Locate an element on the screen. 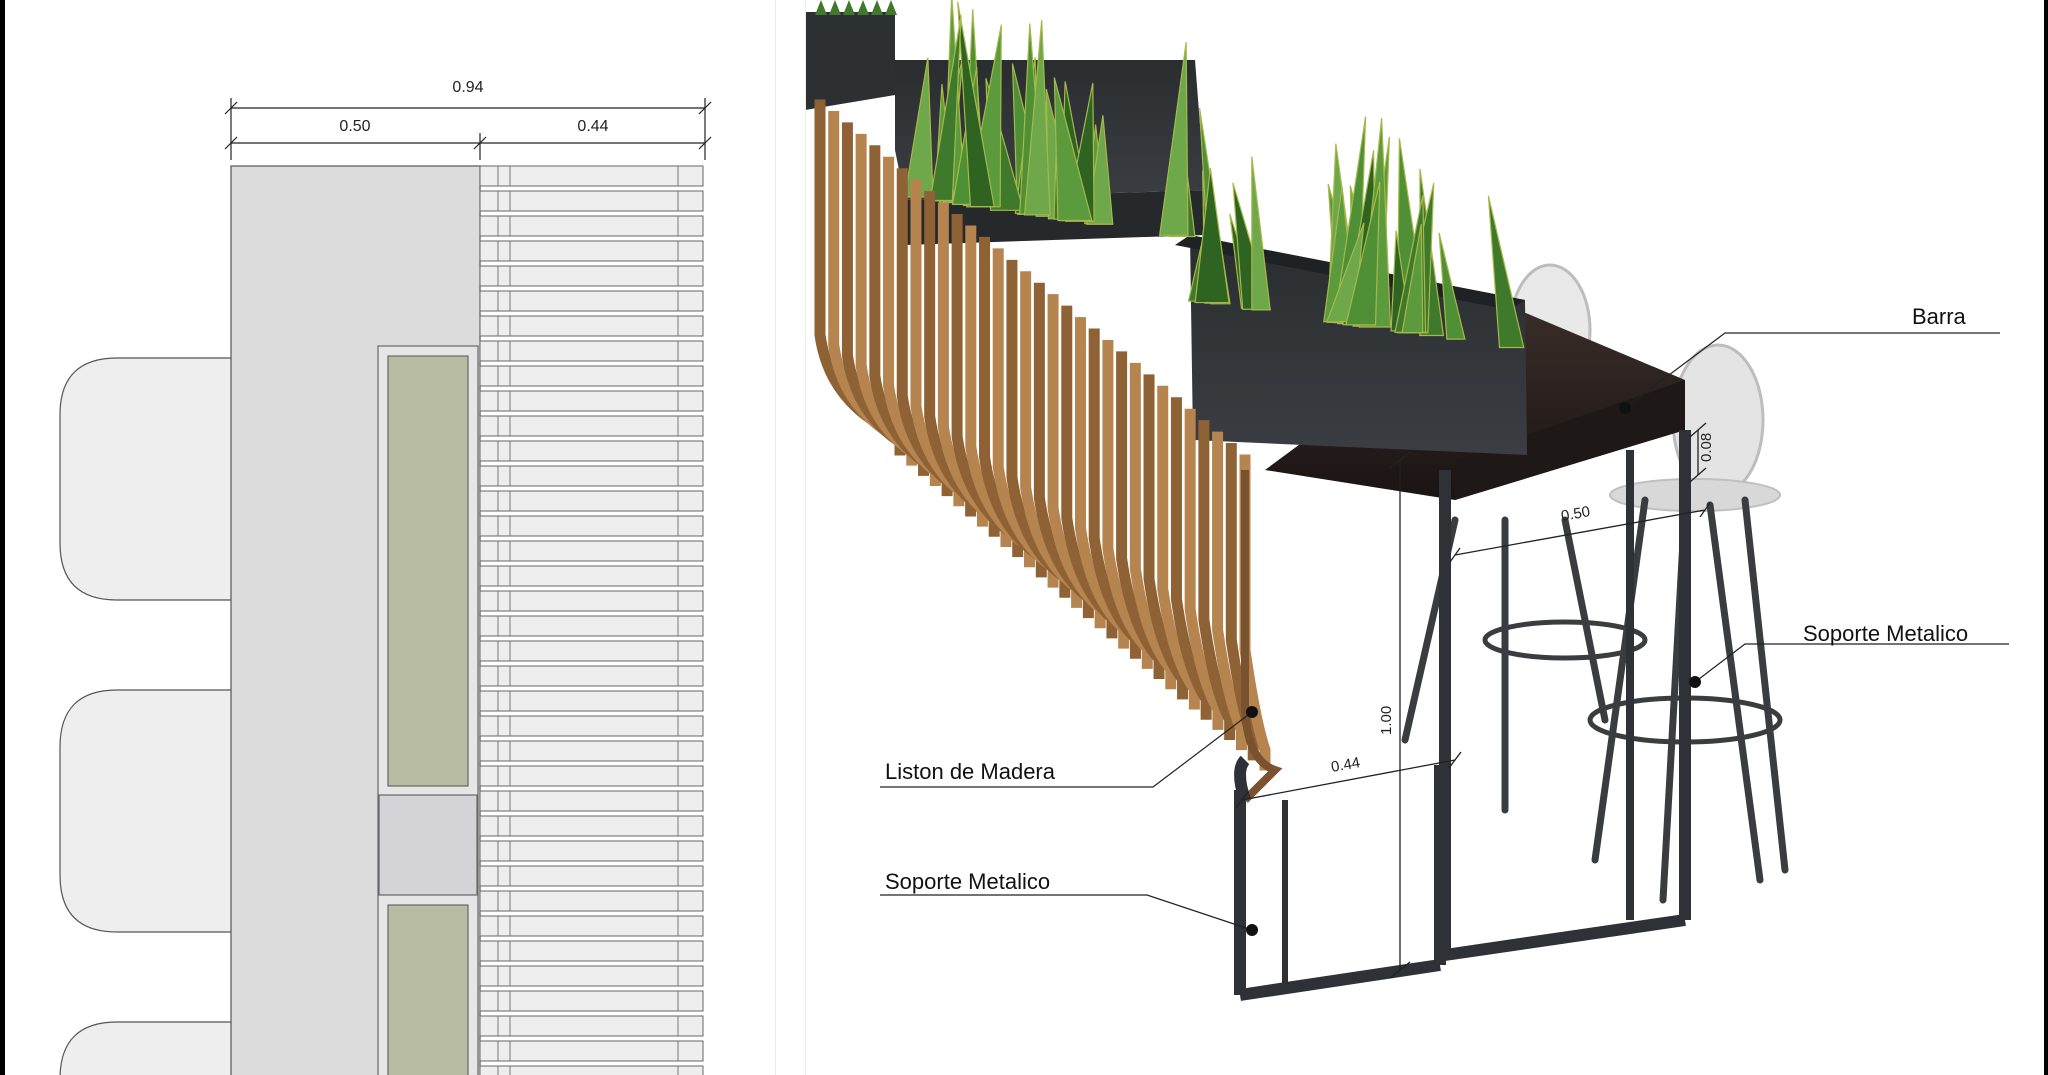 The height and width of the screenshot is (1075, 2048). dim-044-label: 0.44 is located at coordinates (1346, 765).